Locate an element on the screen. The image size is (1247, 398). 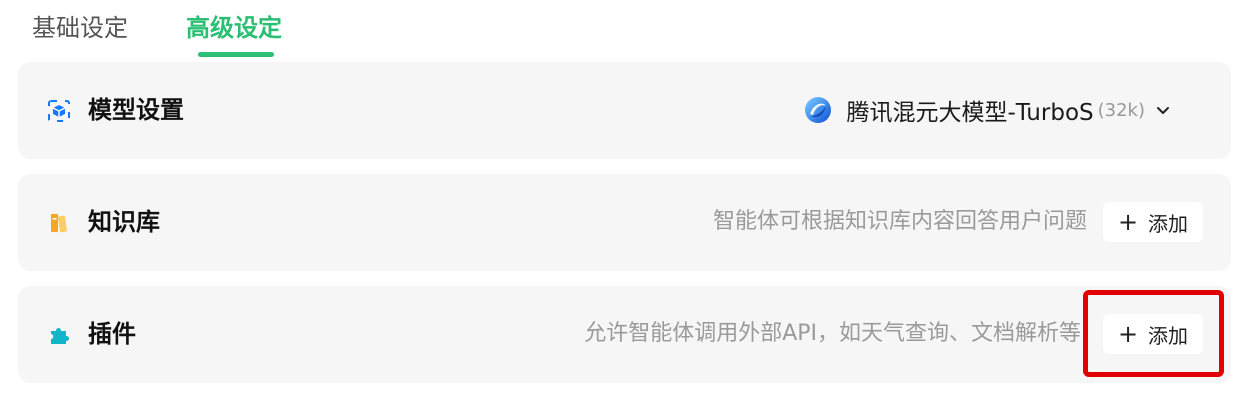
model-settings-title: 模型设置 is located at coordinates (136, 110).